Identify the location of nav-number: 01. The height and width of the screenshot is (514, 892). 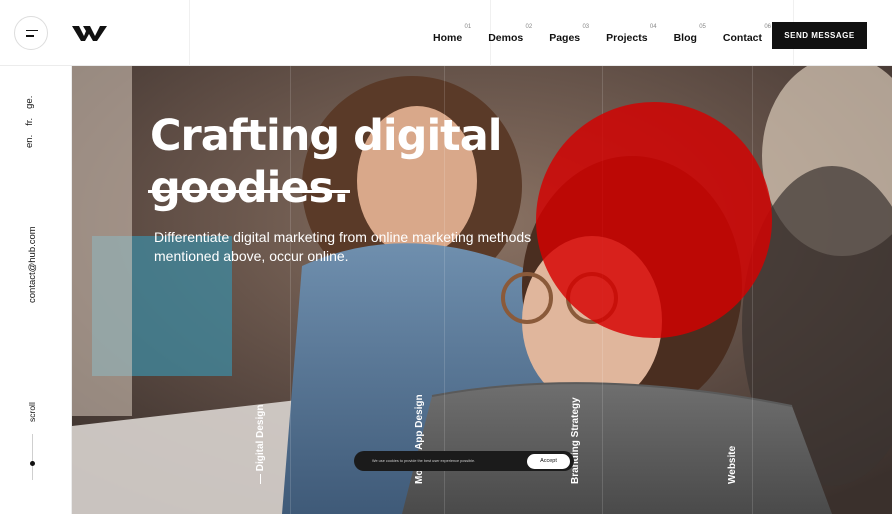
(468, 27).